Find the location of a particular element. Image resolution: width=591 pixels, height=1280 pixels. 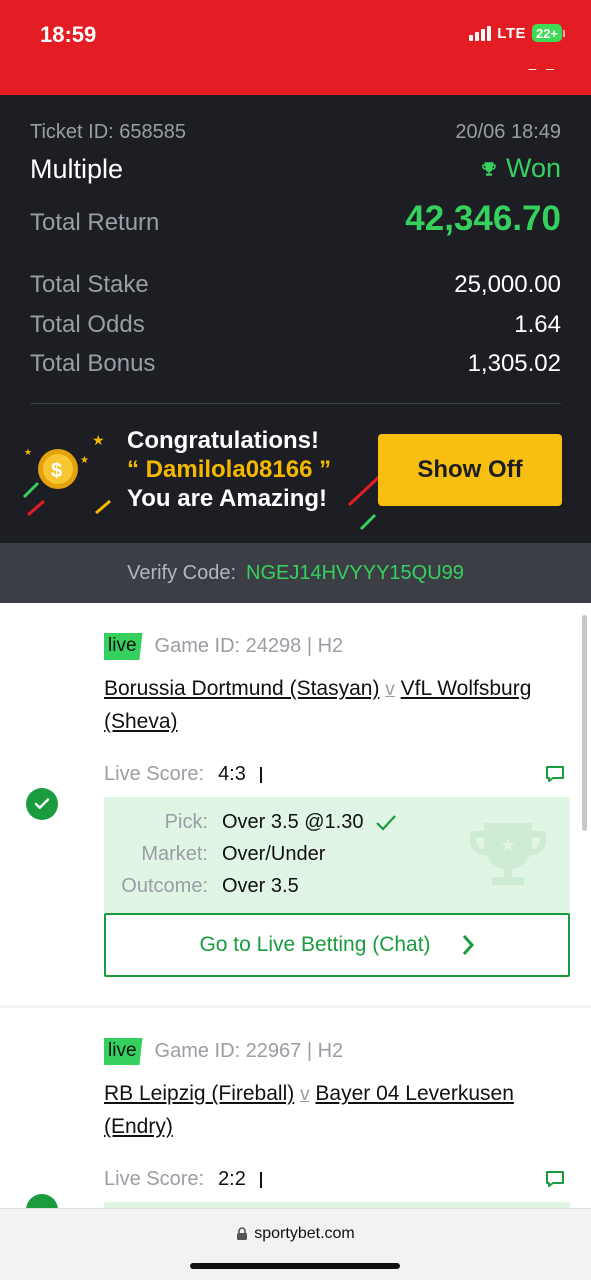

total-stake-label: Total Stake is located at coordinates (89, 284).